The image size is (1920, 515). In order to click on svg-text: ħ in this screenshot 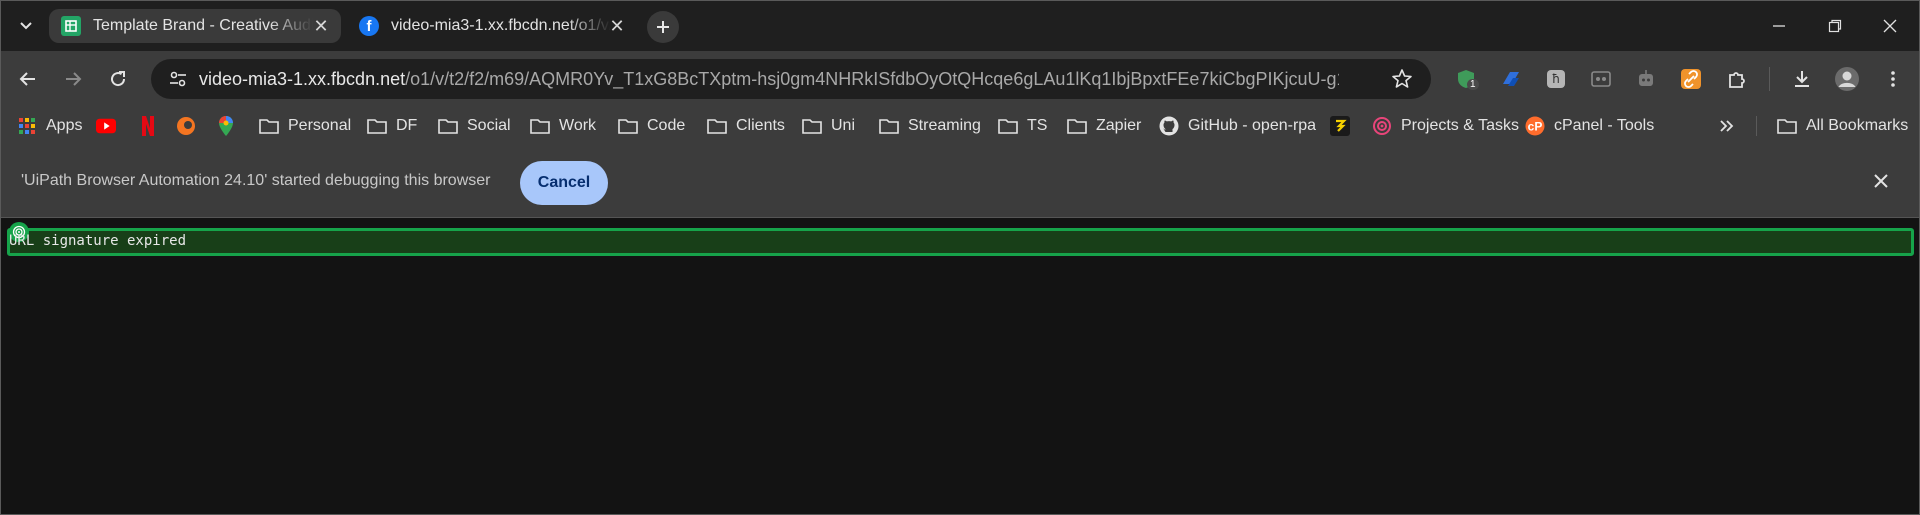, I will do `click(1556, 79)`.